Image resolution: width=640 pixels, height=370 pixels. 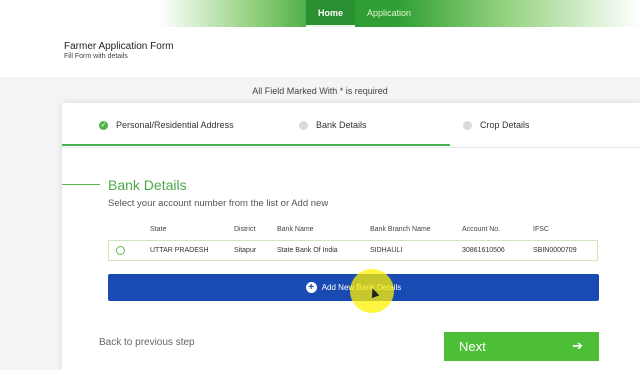 I want to click on radio-button, so click(x=120, y=250).